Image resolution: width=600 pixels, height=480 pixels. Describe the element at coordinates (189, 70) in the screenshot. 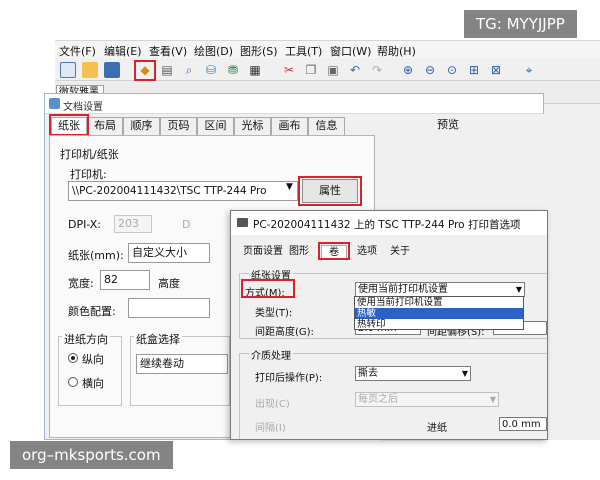

I see `print-preview-icon: ⌕` at that location.